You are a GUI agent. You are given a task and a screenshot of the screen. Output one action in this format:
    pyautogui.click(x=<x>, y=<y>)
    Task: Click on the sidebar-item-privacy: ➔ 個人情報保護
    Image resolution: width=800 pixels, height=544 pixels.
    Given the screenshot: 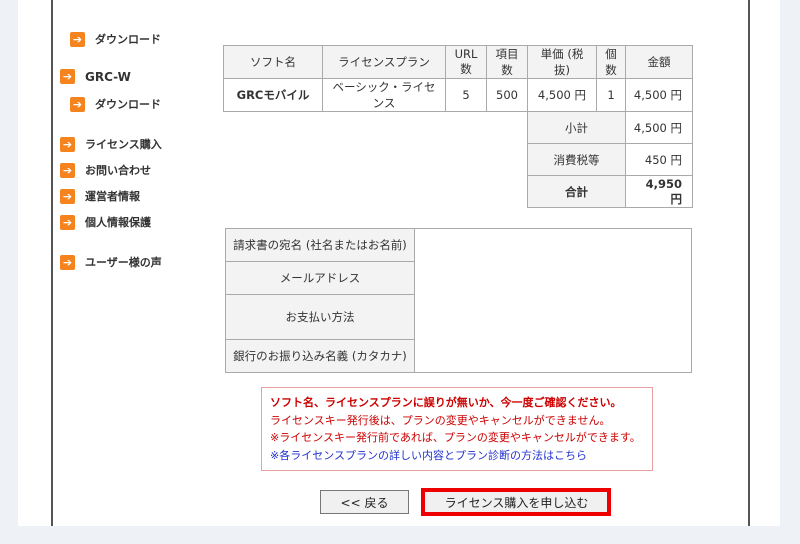 What is the action you would take?
    pyautogui.click(x=105, y=222)
    